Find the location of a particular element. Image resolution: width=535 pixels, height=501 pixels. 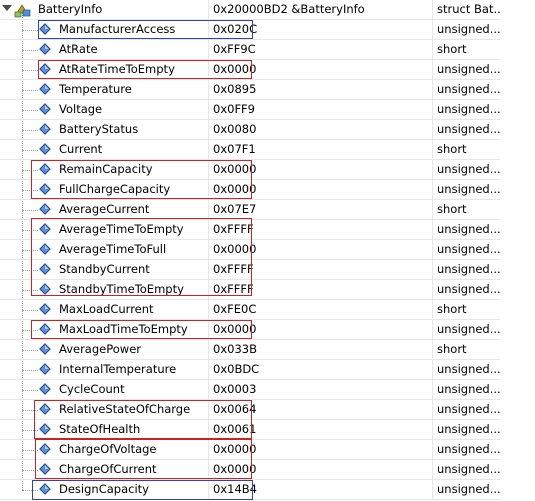

value-cell: 0xFE0C is located at coordinates (321, 310).